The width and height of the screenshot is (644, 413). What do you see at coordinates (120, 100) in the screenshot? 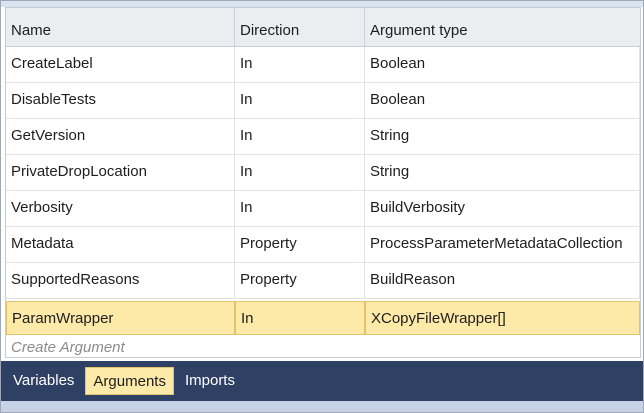
I see `argument-name-cell: DisableTests` at bounding box center [120, 100].